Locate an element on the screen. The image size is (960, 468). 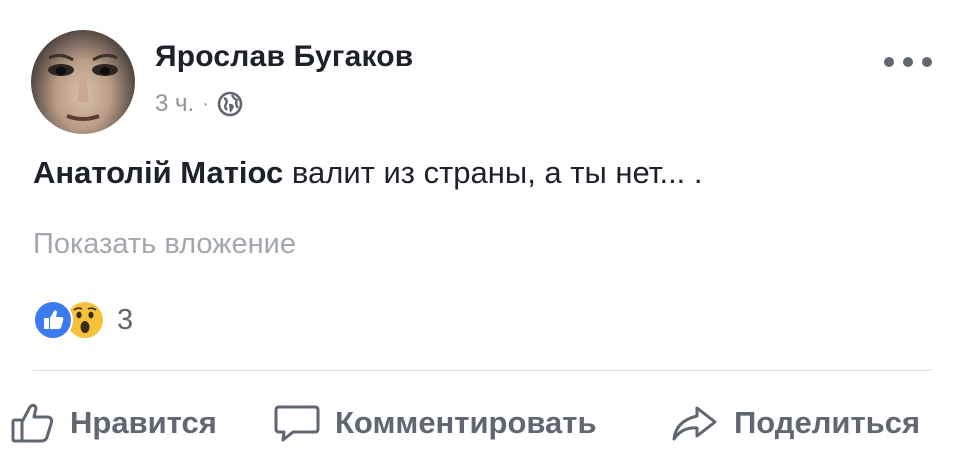
reaction-count: 3 is located at coordinates (125, 319).